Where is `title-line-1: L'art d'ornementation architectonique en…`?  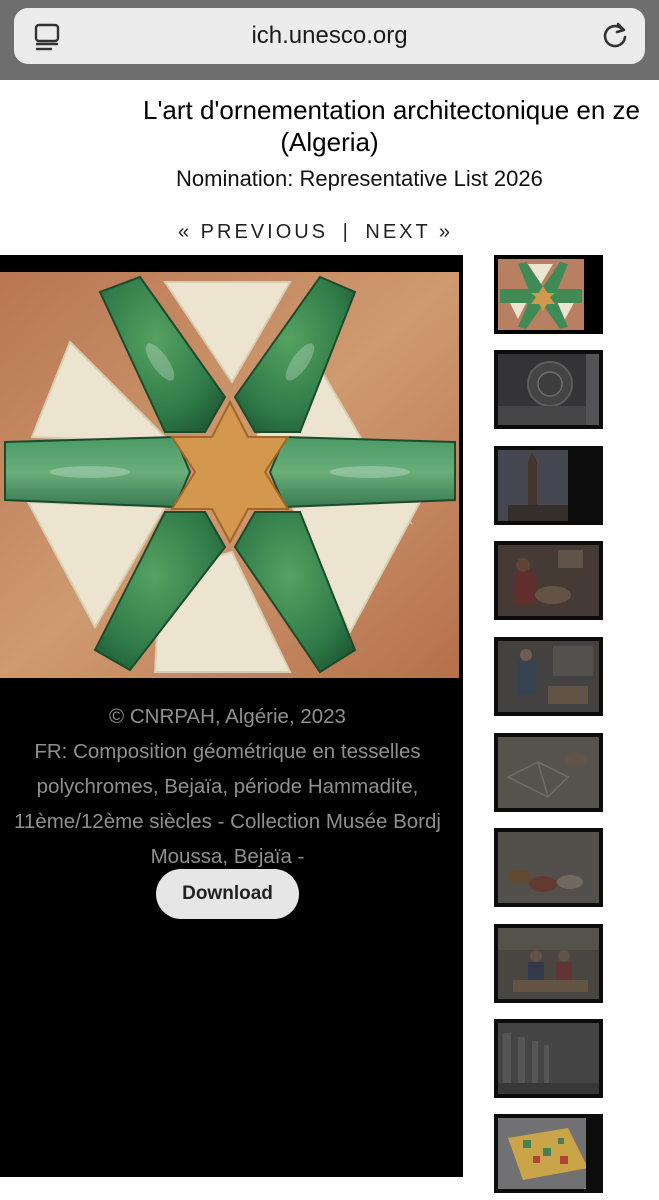
title-line-1: L'art d'ornementation architectonique en… is located at coordinates (391, 110).